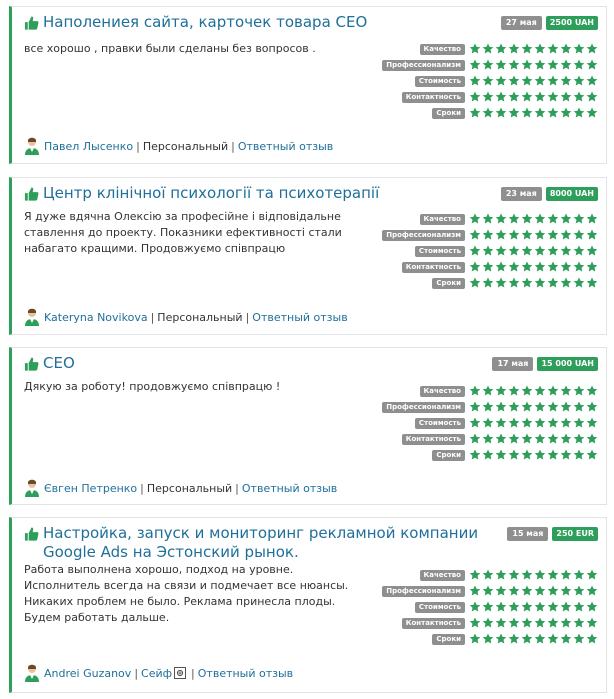  Describe the element at coordinates (96, 317) in the screenshot. I see `author-link: Kateryna Novikova` at that location.